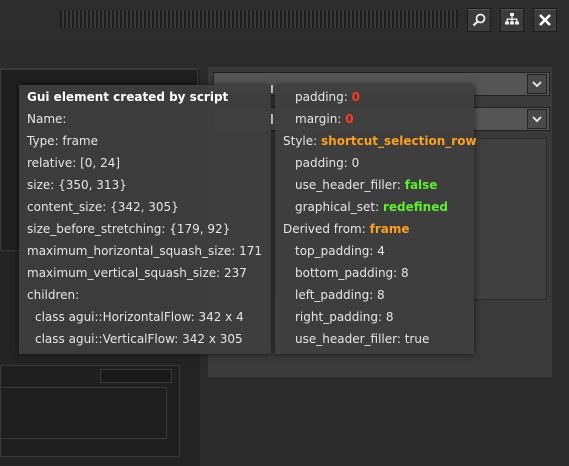  What do you see at coordinates (415, 207) in the screenshot?
I see `graphical-set-value: redefined` at bounding box center [415, 207].